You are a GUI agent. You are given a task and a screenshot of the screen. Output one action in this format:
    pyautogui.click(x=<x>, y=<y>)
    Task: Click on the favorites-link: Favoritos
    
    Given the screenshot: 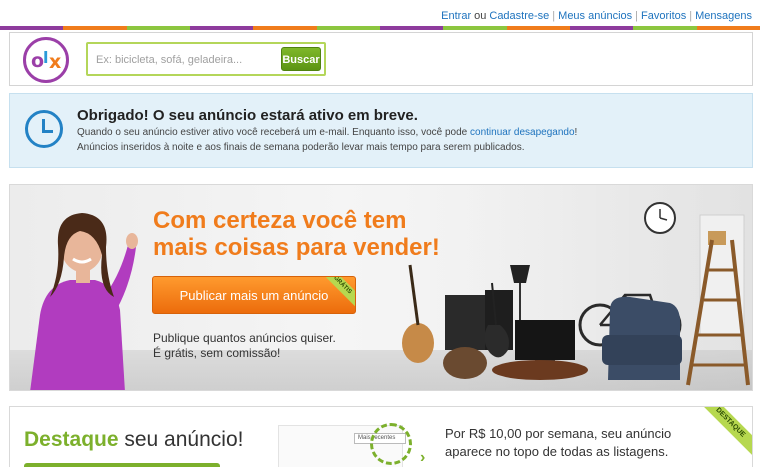 What is the action you would take?
    pyautogui.click(x=663, y=16)
    